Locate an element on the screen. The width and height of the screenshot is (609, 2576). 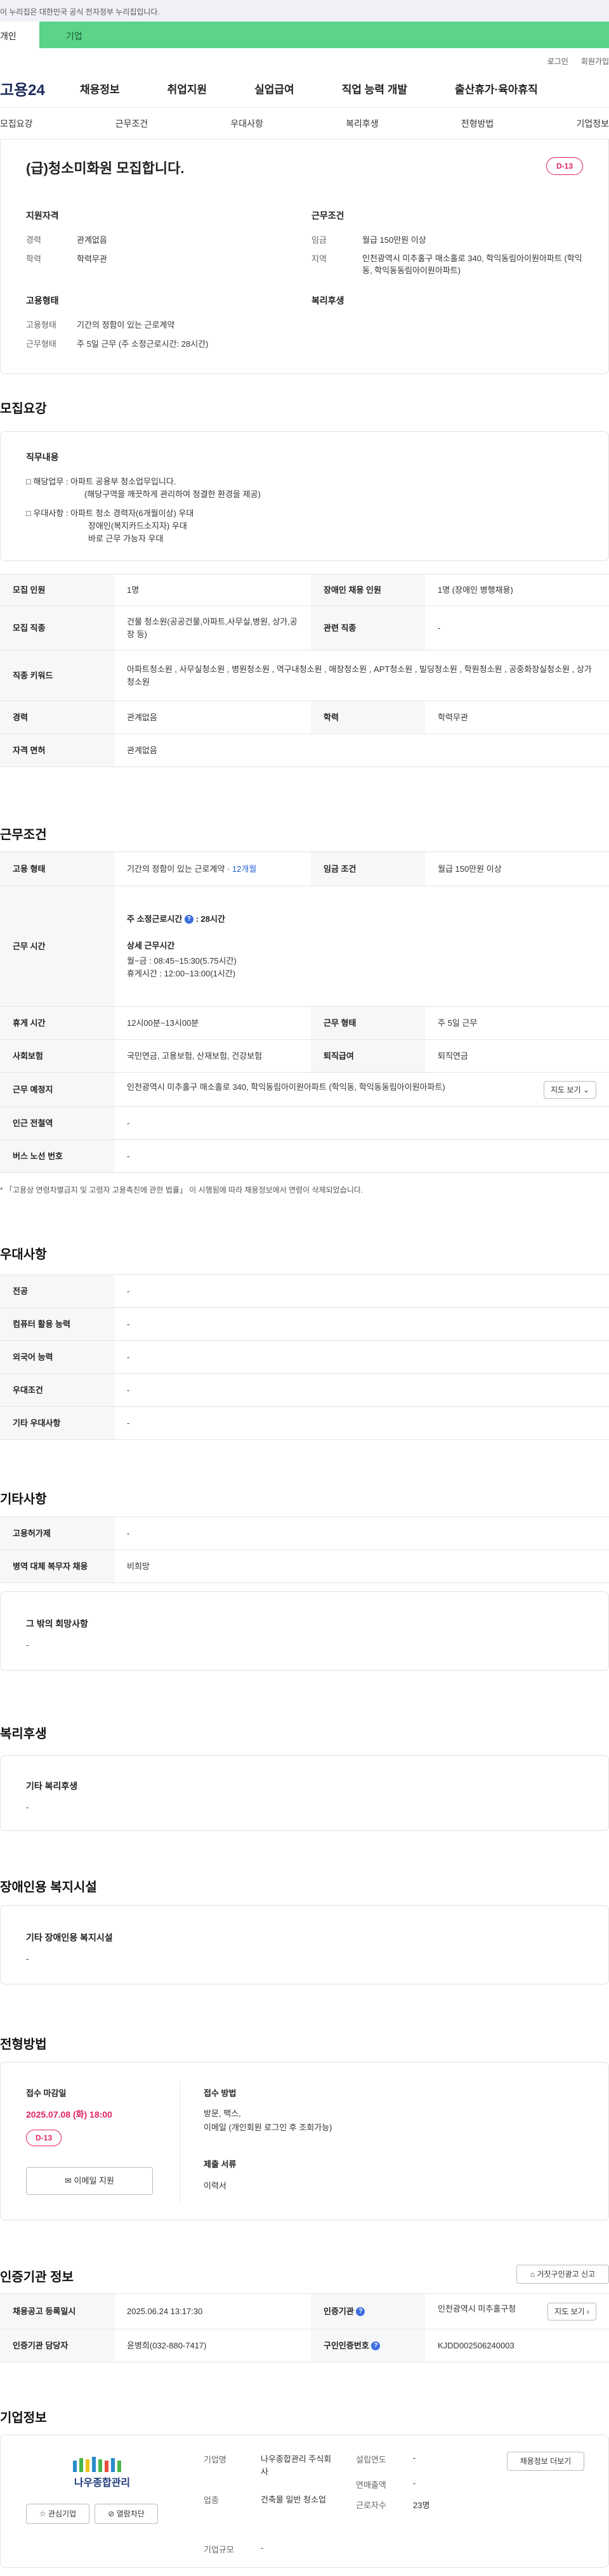
chevron-down-icon: ⌄ is located at coordinates (585, 1089).